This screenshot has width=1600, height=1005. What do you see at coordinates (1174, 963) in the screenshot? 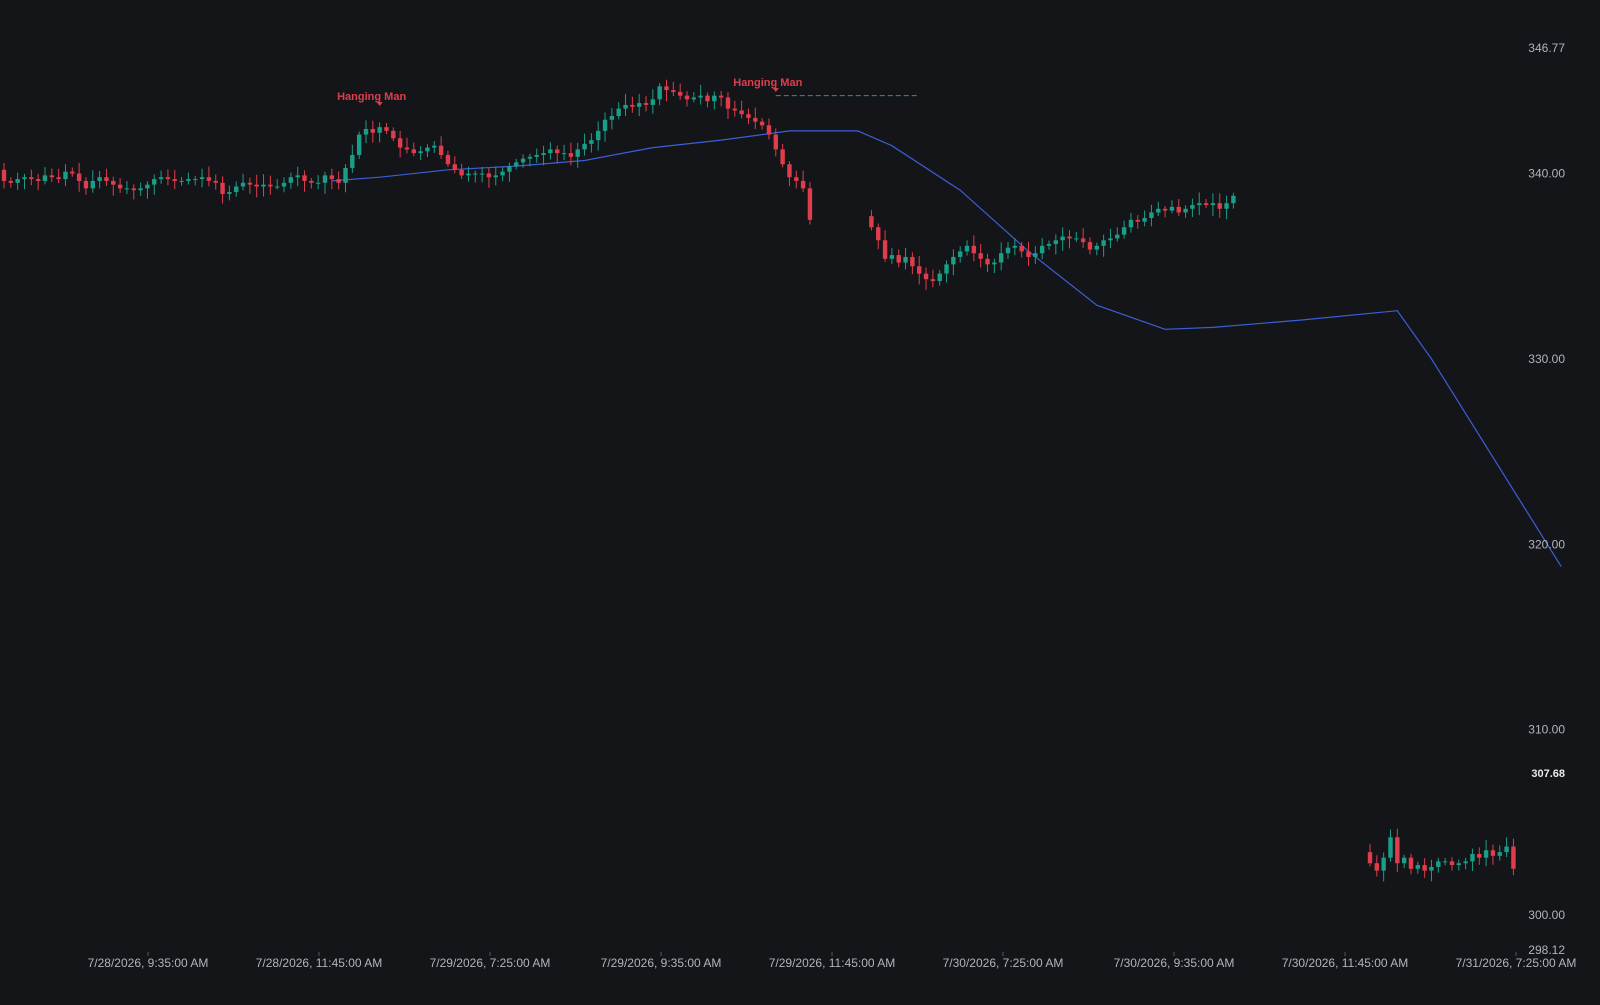
I see `x-tick-label: 7/30/2026, 9:35:00 AM` at bounding box center [1174, 963].